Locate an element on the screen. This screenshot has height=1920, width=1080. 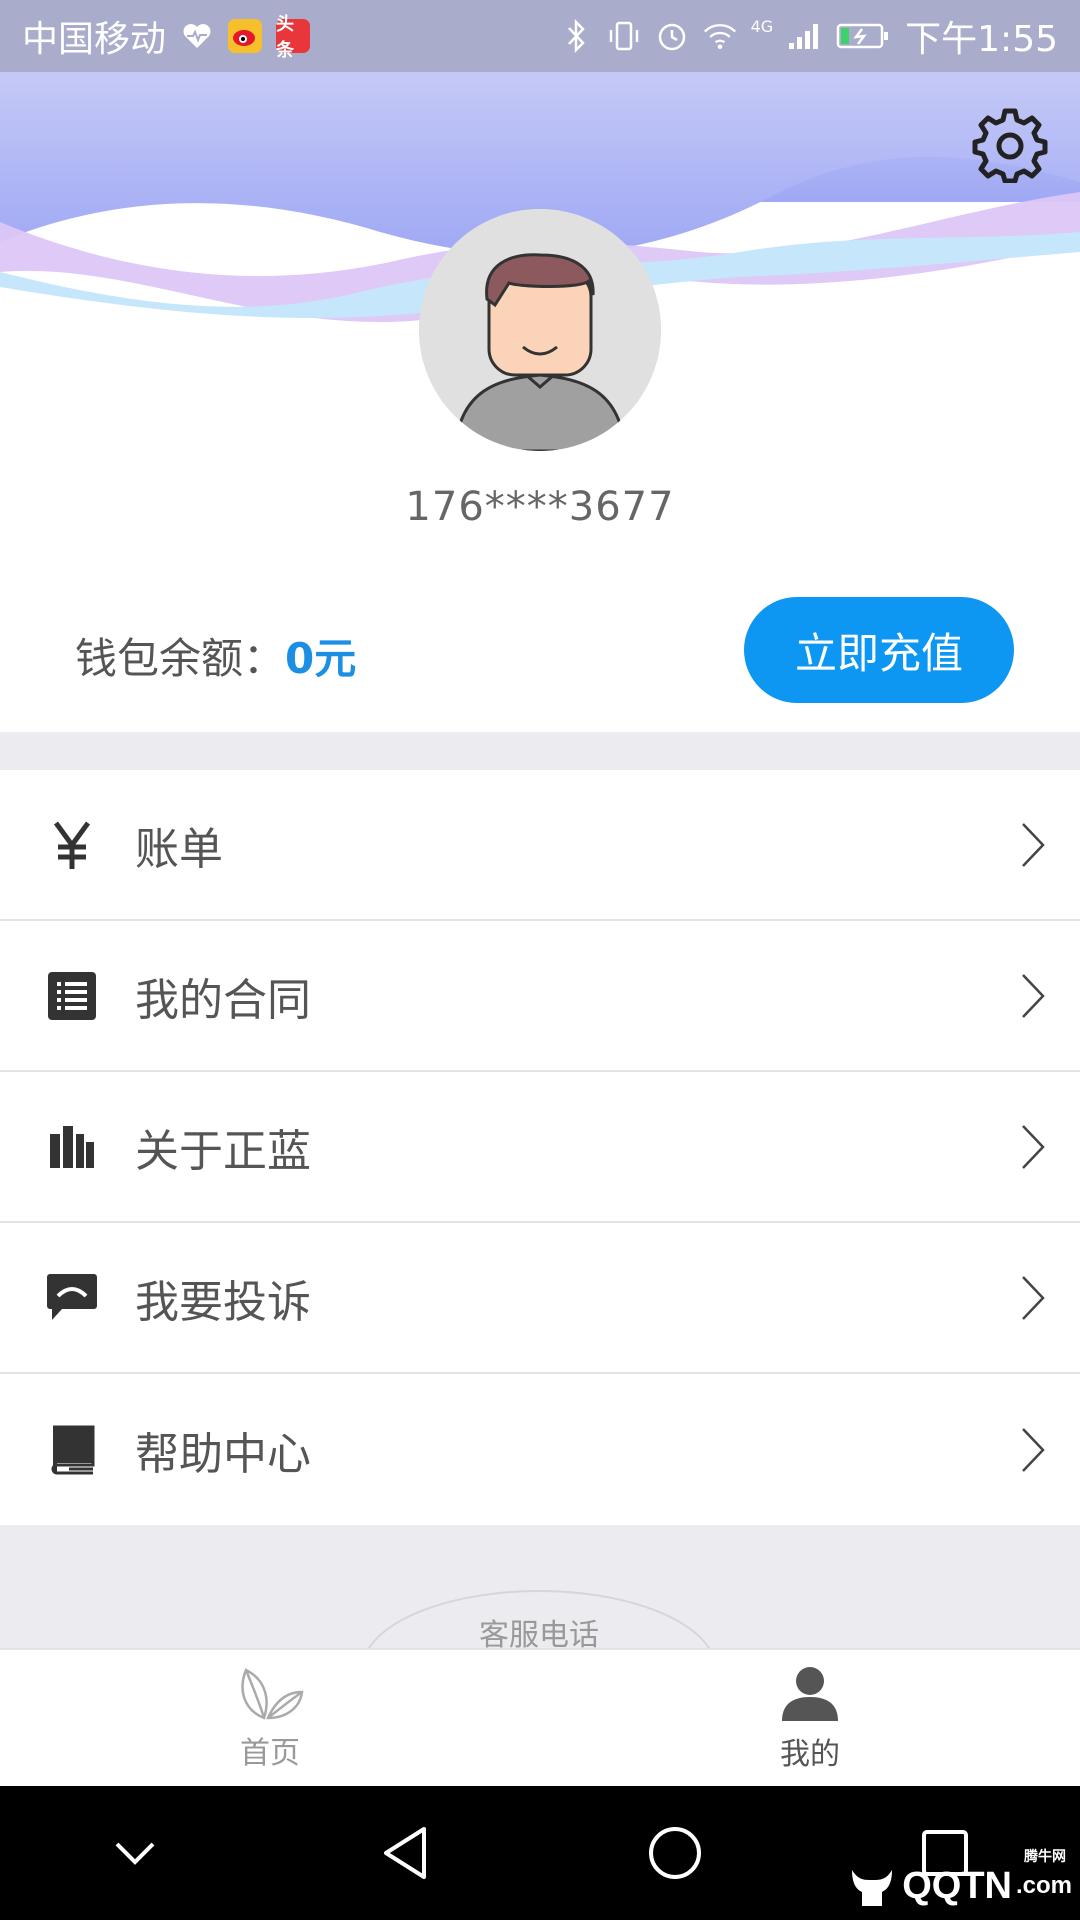
yen-icon is located at coordinates (72, 845).